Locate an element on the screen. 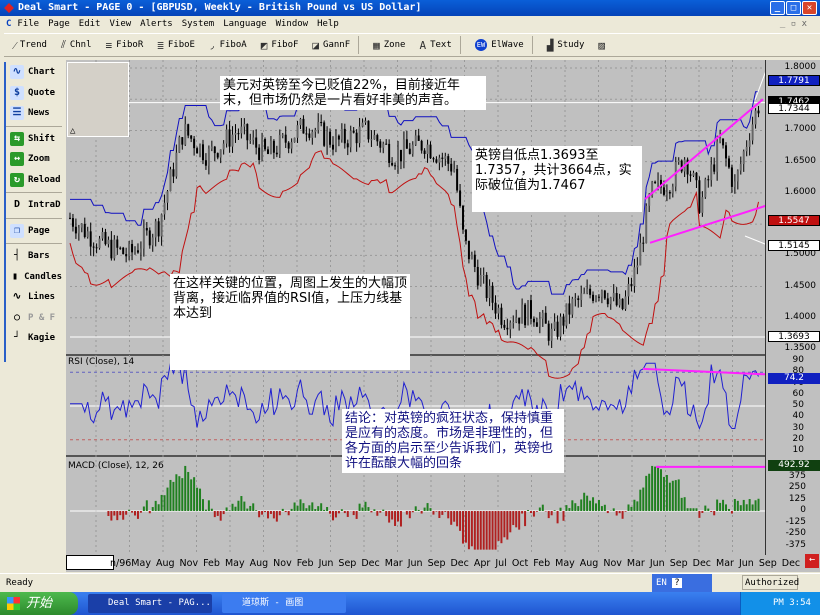 This screenshot has height=615, width=820. start-button: 开始 is located at coordinates (39, 603).